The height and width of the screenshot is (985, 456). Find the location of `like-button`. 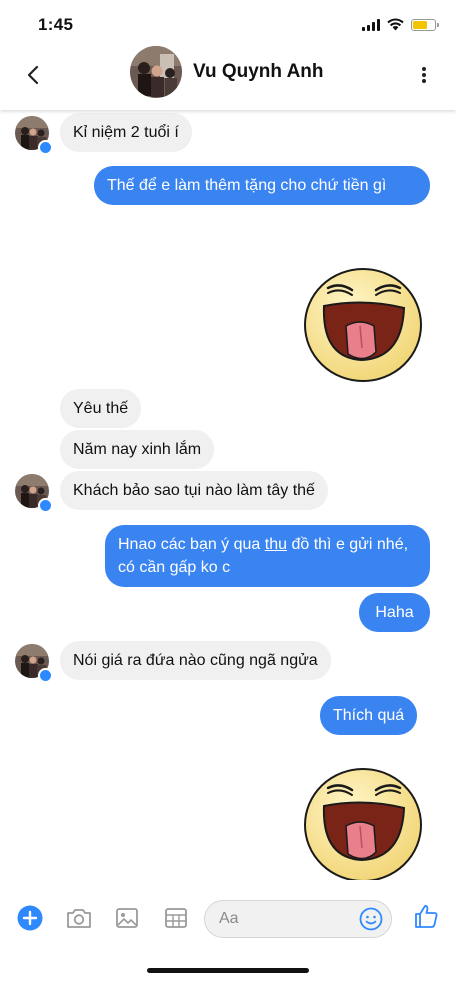

like-button is located at coordinates (426, 916).